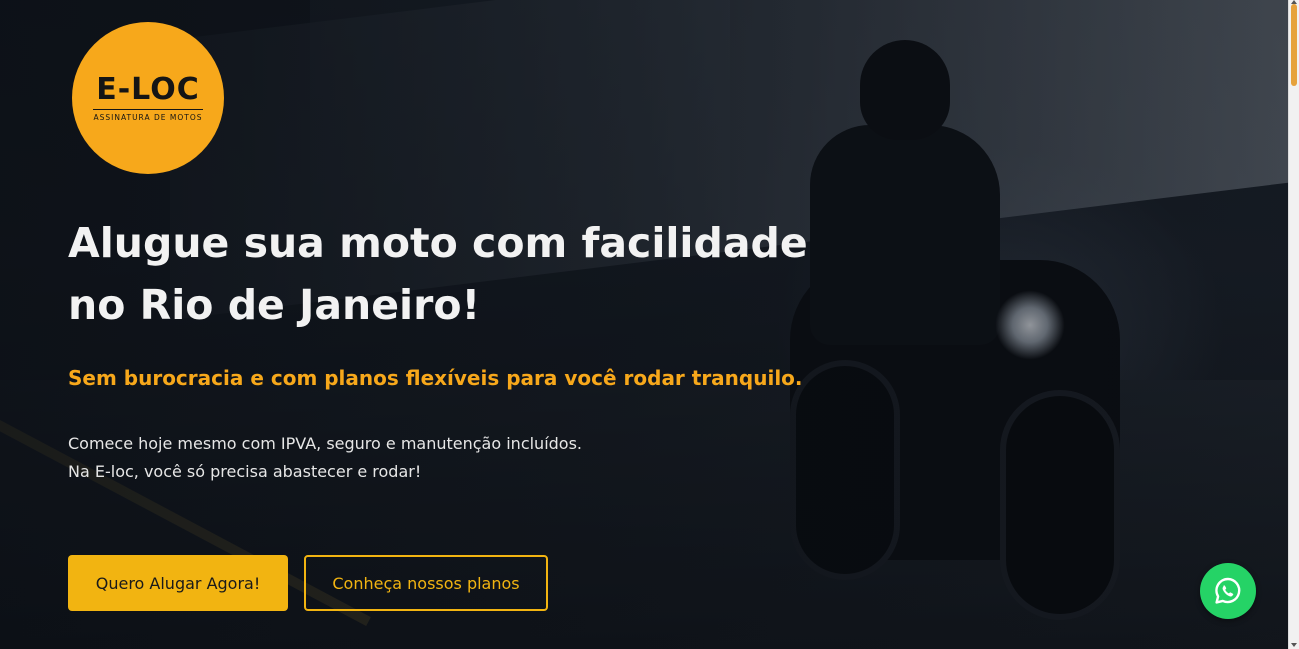 The height and width of the screenshot is (649, 1299). I want to click on rent-now-button: Quero Alugar Agora!, so click(178, 583).